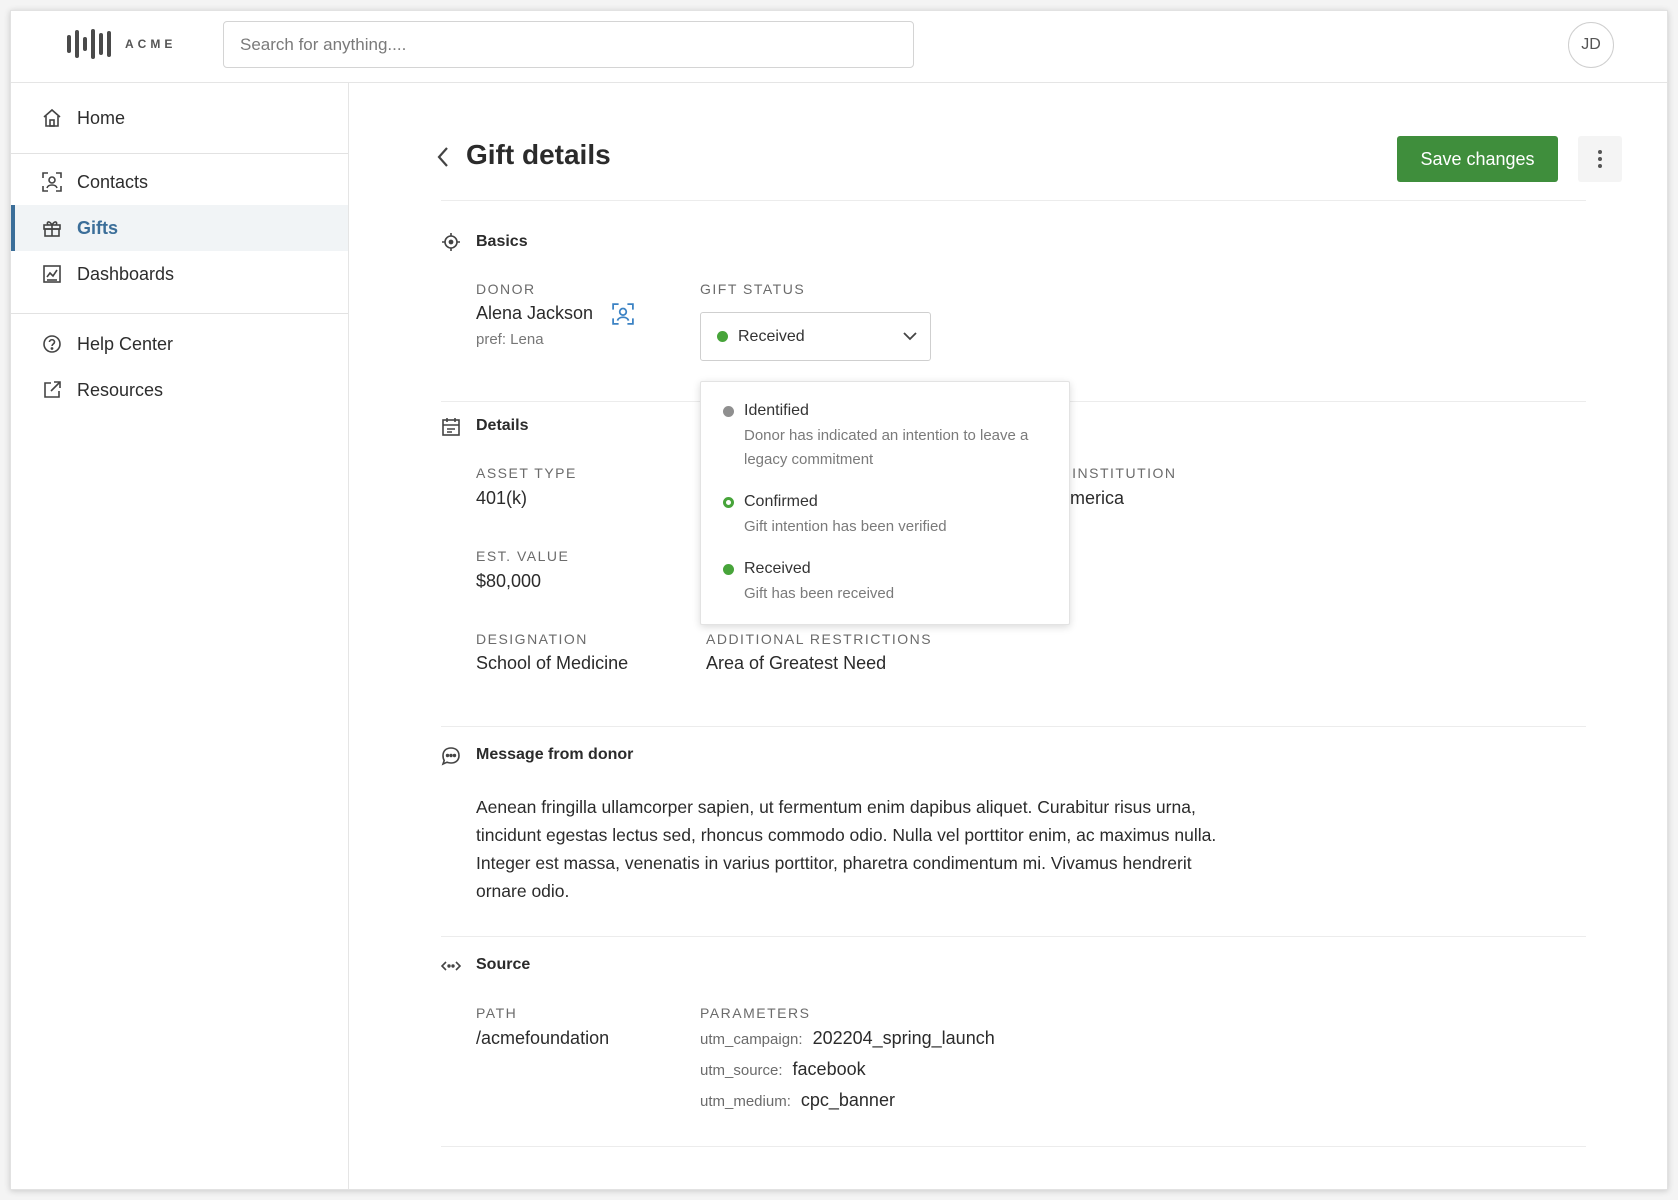 The height and width of the screenshot is (1200, 1678). Describe the element at coordinates (532, 639) in the screenshot. I see `designation-label: DESIGNATION` at that location.